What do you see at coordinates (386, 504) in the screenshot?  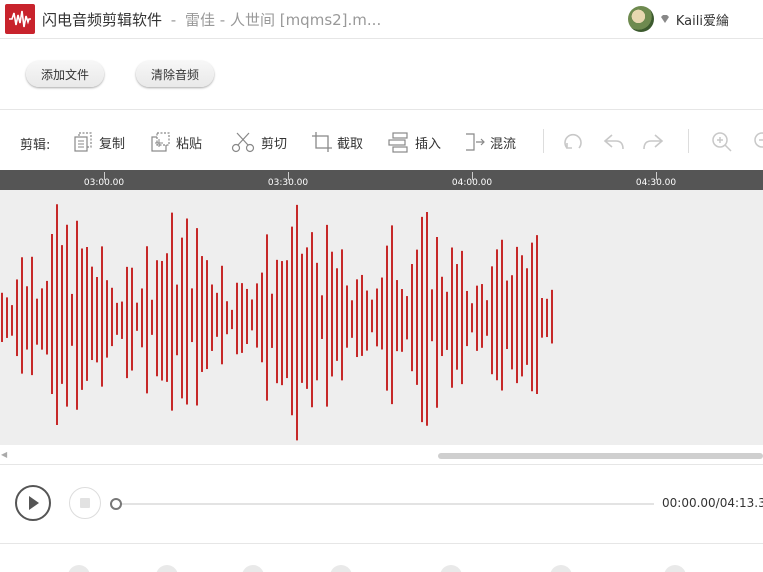 I see `playback-progress-track` at bounding box center [386, 504].